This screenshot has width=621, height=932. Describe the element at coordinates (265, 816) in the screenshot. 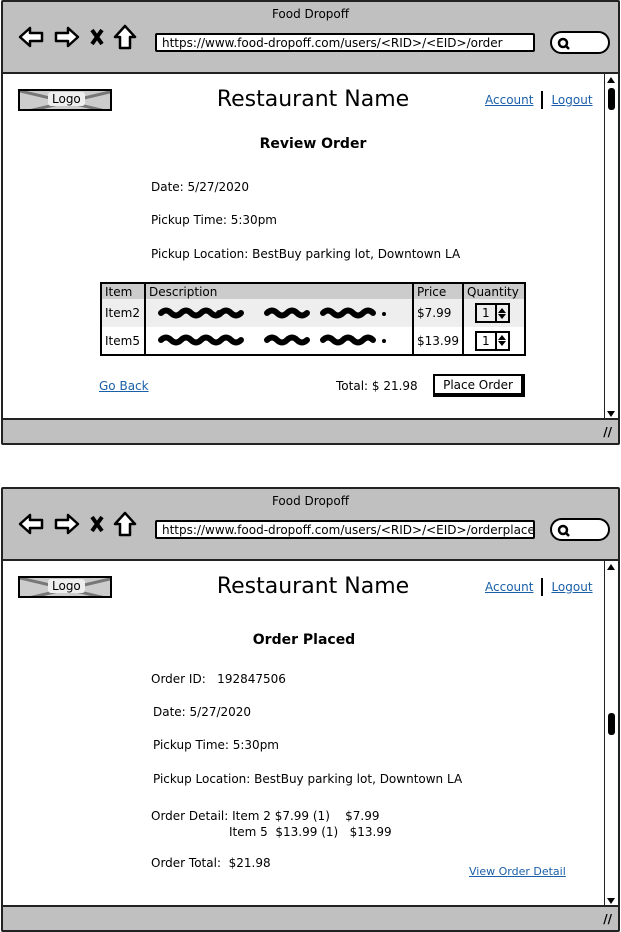

I see `order-detail-line: Order Detail: Item 2 $7.99 (1) $7.99` at that location.